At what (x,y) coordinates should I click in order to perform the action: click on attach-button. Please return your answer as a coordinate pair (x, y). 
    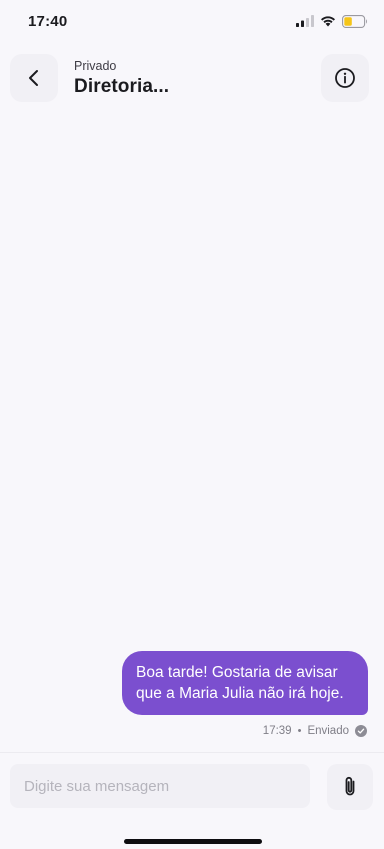
    Looking at the image, I should click on (350, 787).